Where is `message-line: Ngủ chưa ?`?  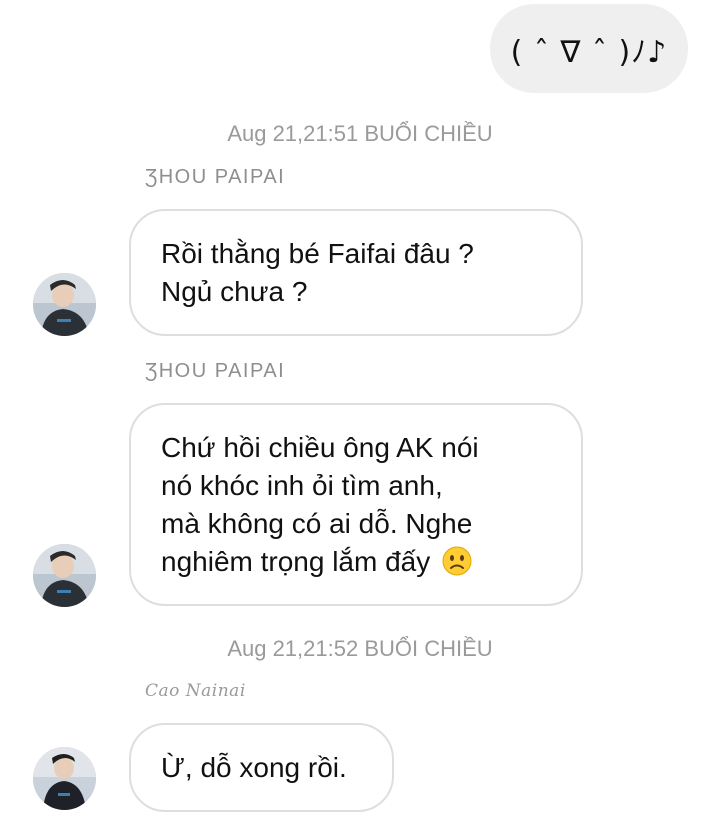
message-line: Ngủ chưa ? is located at coordinates (234, 291).